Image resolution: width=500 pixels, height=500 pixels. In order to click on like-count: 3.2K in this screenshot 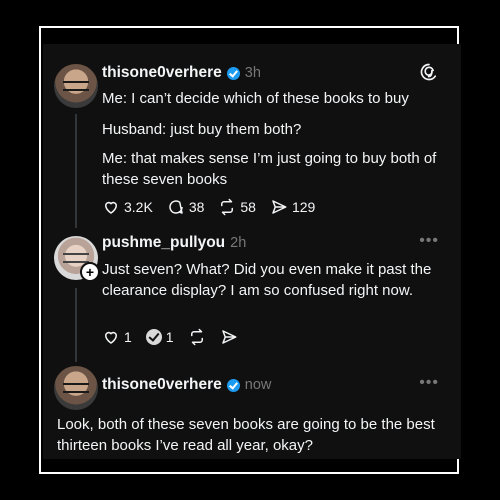, I will do `click(138, 207)`.